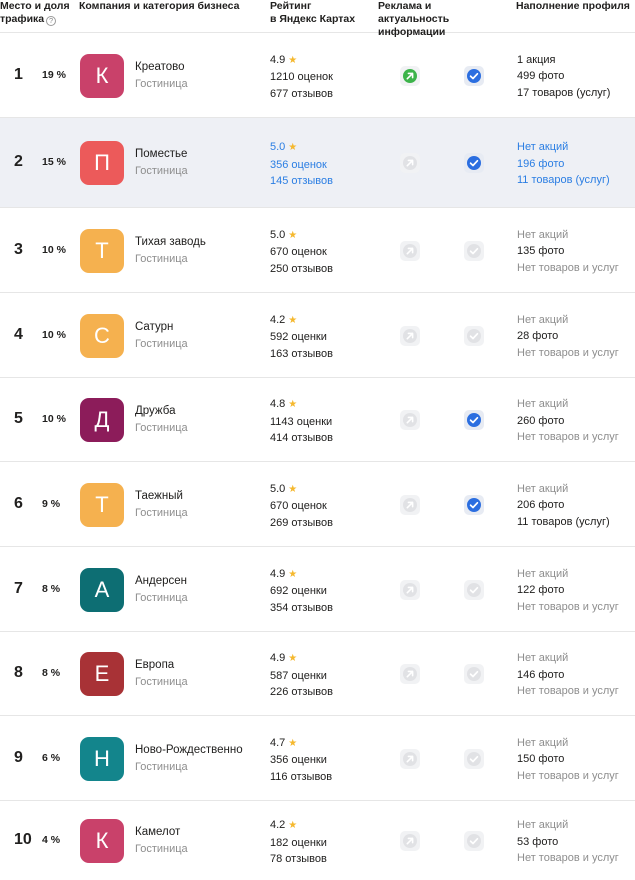 Image resolution: width=635 pixels, height=880 pixels. Describe the element at coordinates (157, 832) in the screenshot. I see `company-name: Камелот` at that location.